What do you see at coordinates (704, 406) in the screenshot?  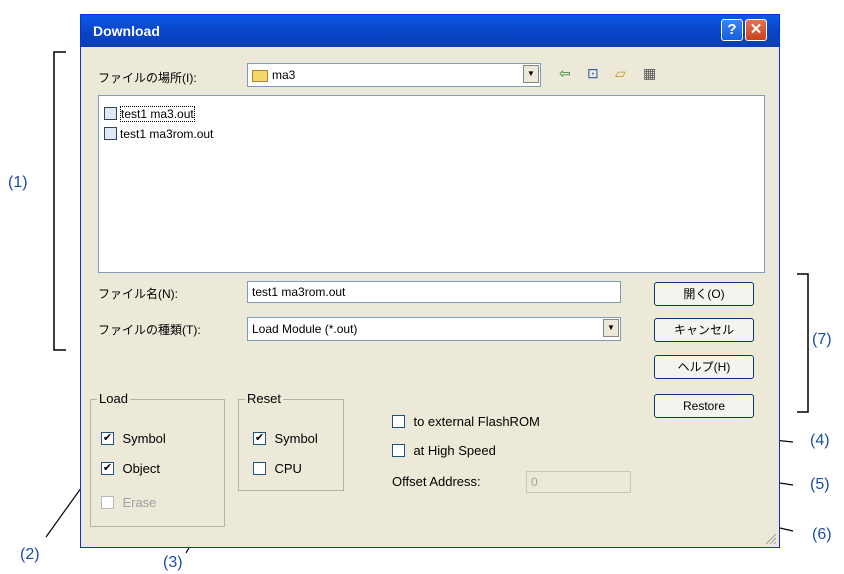 I see `restore-button: Restore` at bounding box center [704, 406].